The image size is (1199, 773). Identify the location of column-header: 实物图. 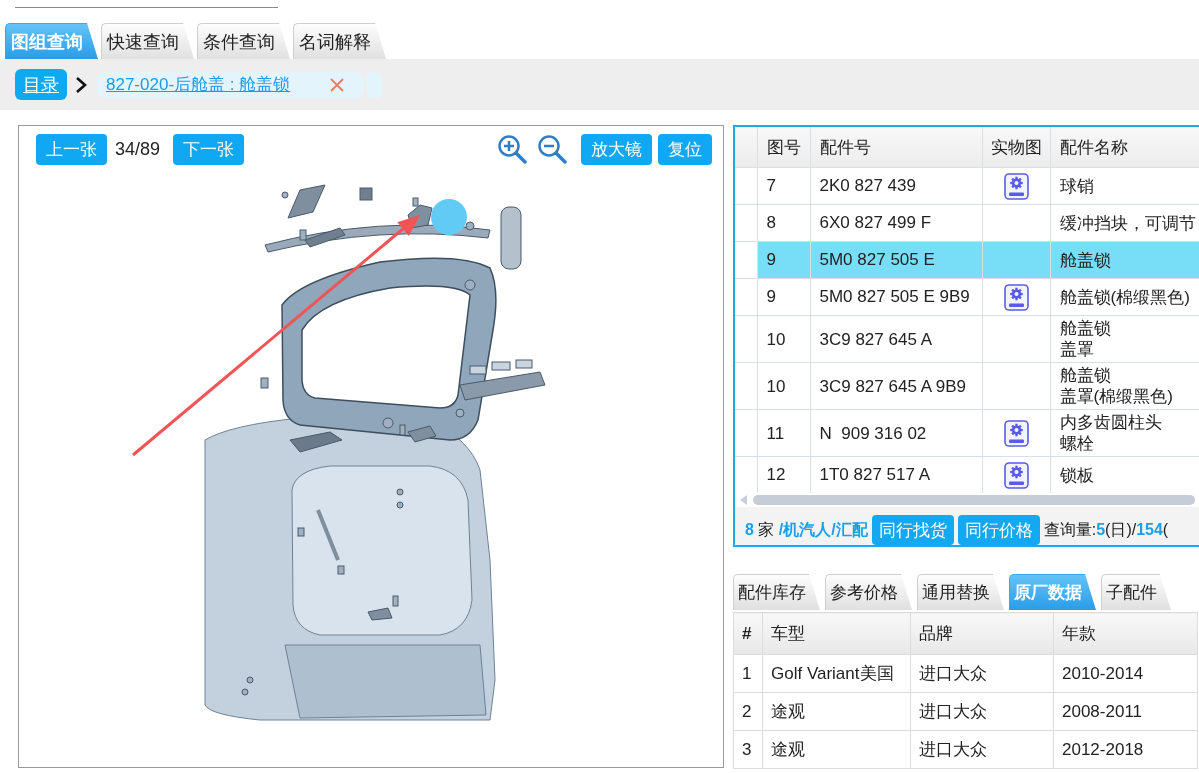
(1016, 147).